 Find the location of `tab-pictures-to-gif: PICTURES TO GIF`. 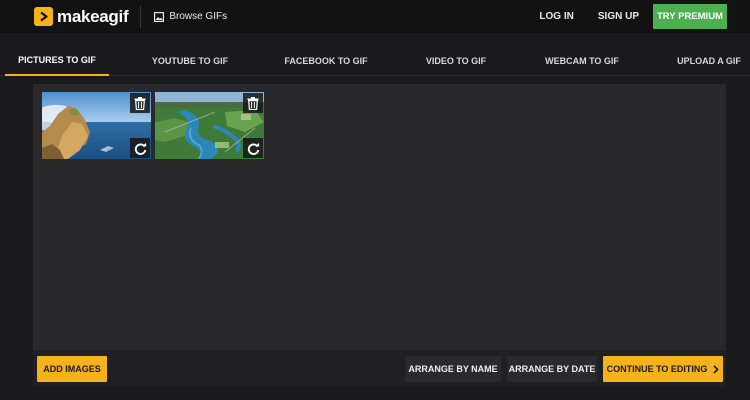

tab-pictures-to-gif: PICTURES TO GIF is located at coordinates (57, 61).